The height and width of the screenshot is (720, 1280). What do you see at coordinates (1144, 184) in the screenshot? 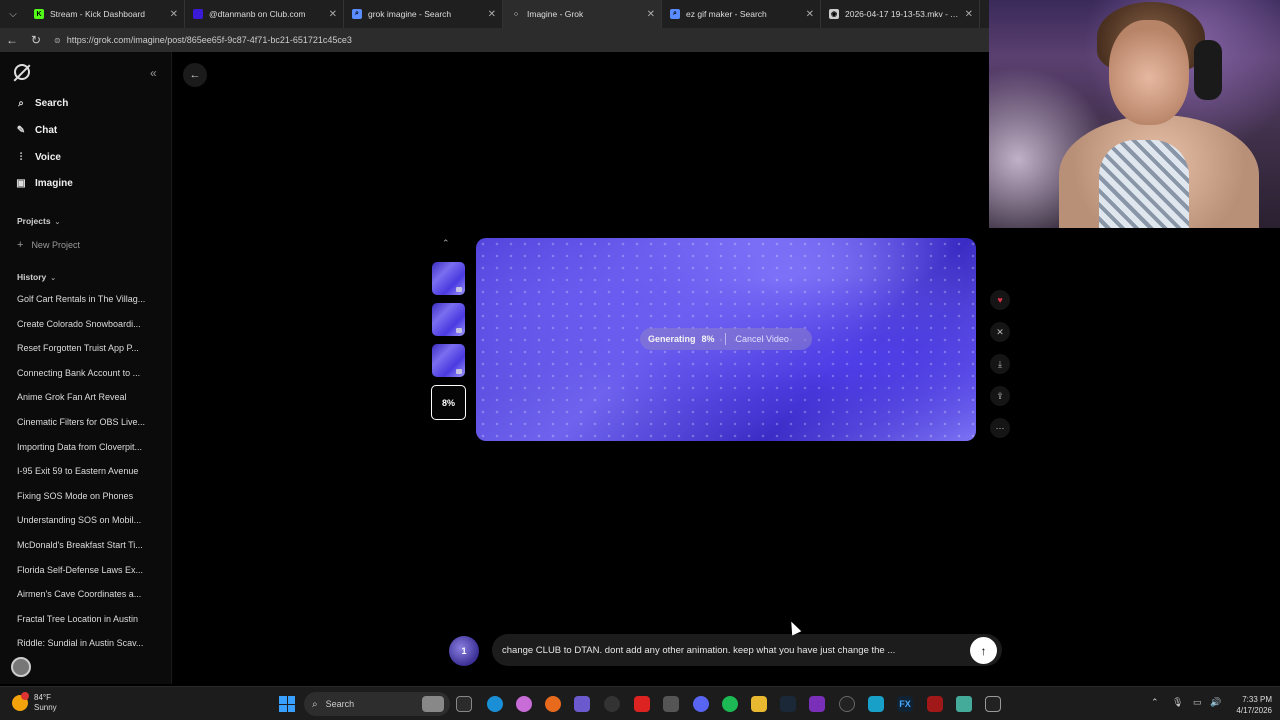
I see `webcam-person-shirt` at bounding box center [1144, 184].